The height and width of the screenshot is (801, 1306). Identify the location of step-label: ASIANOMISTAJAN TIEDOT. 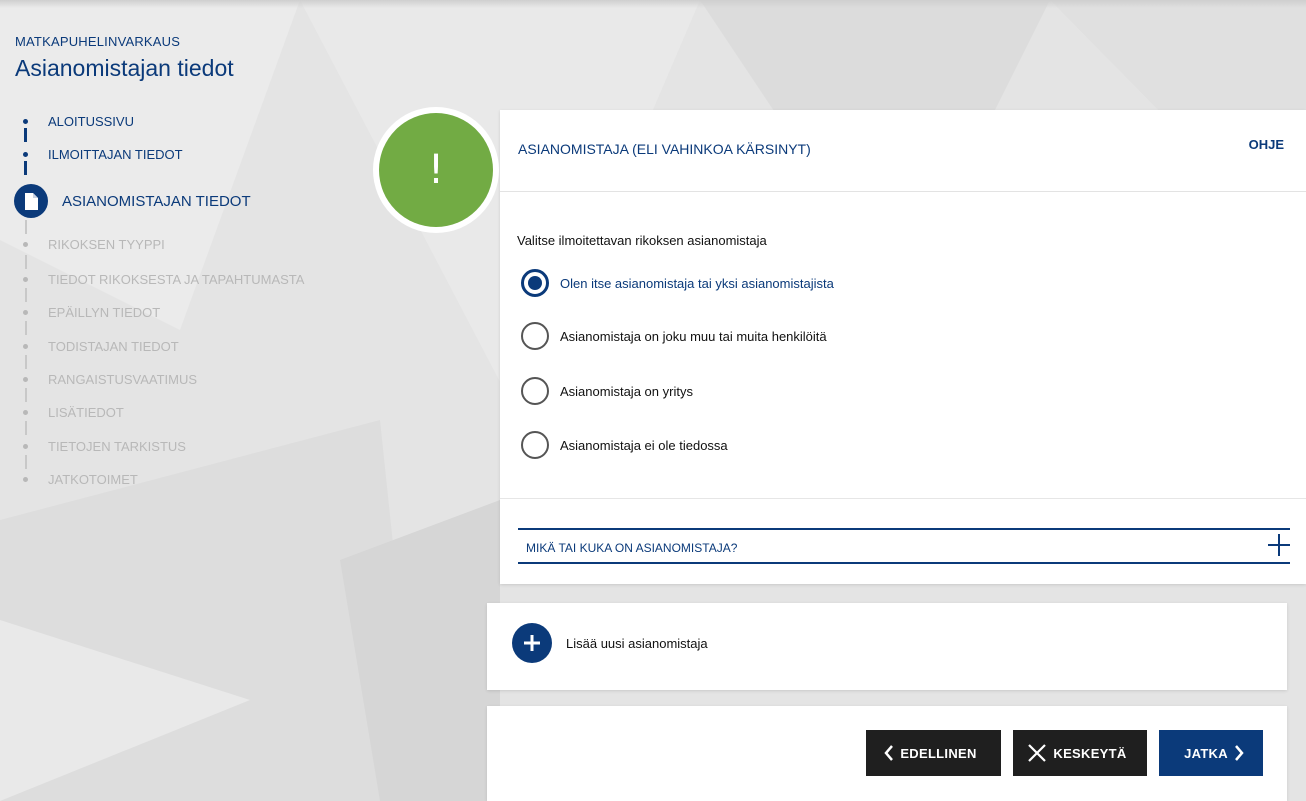
(156, 201).